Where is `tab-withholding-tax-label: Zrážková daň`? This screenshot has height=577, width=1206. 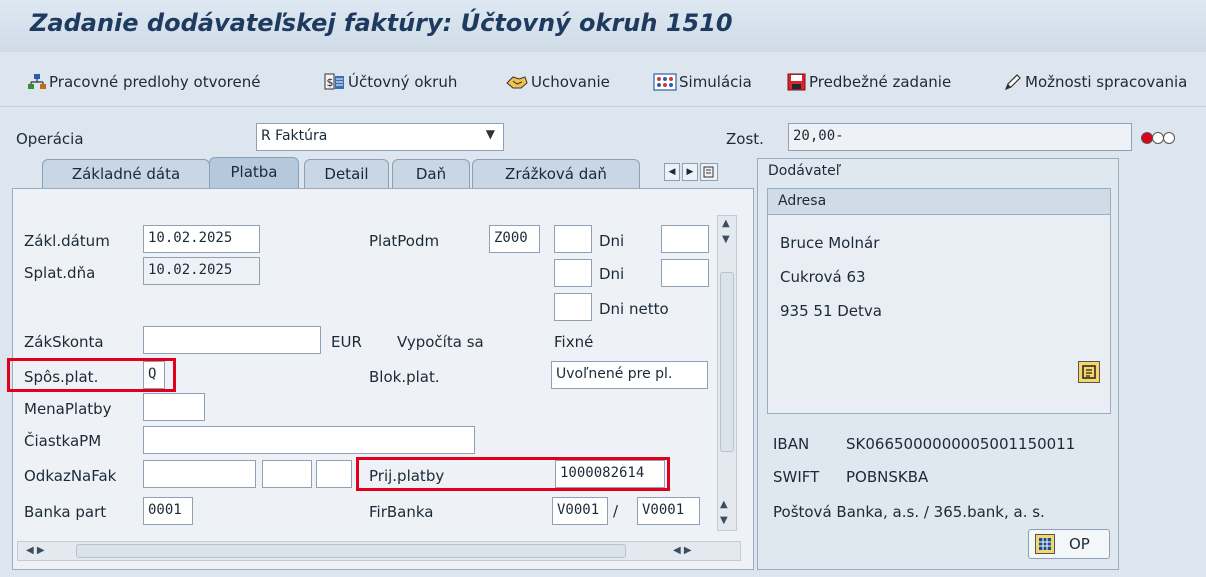 tab-withholding-tax-label: Zrážková daň is located at coordinates (556, 174).